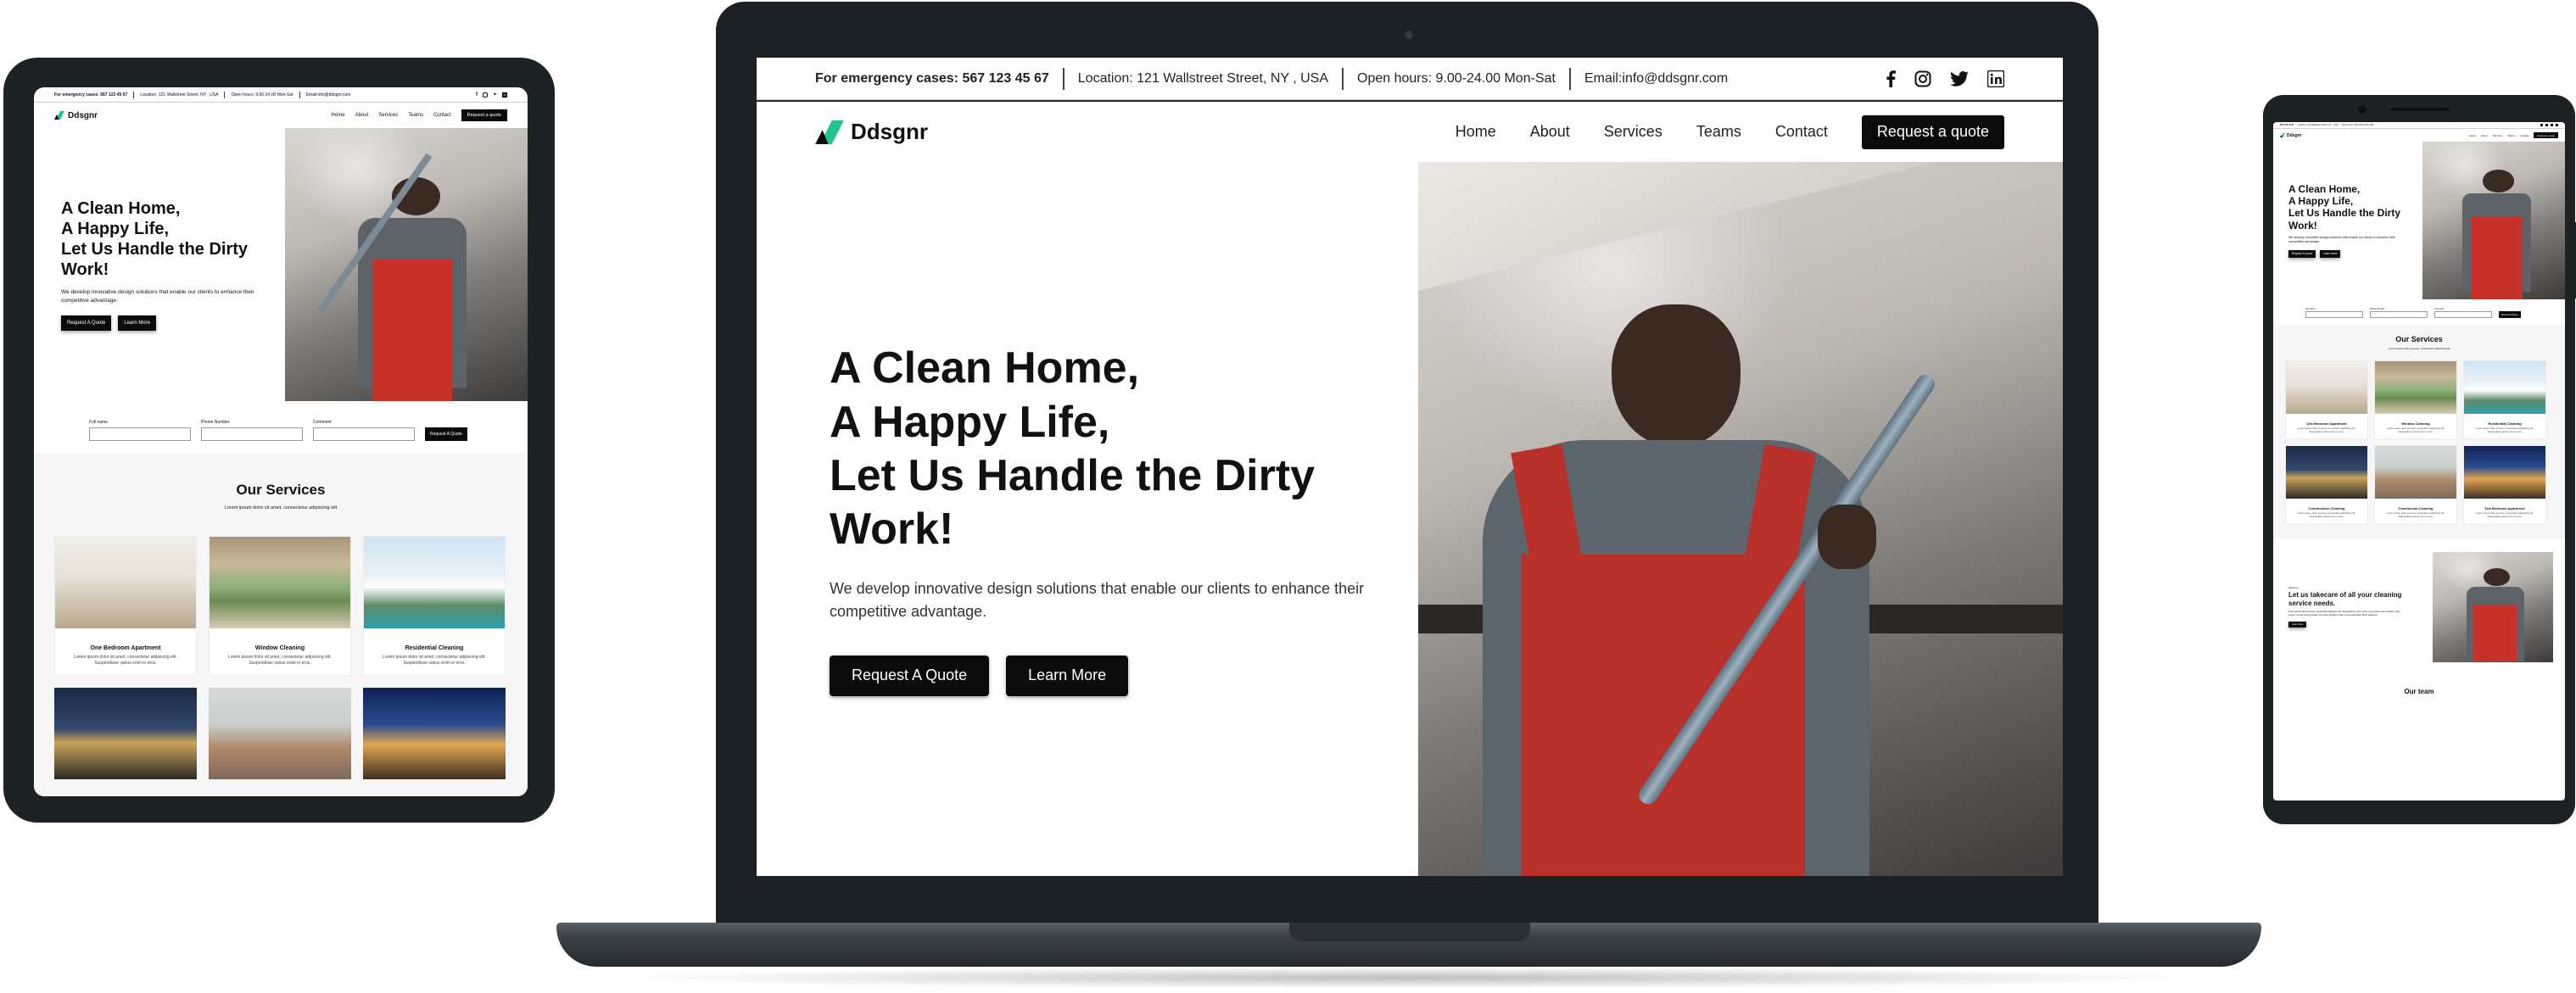 The width and height of the screenshot is (2576, 993). I want to click on phone-label: Phone Number, so click(2377, 309).